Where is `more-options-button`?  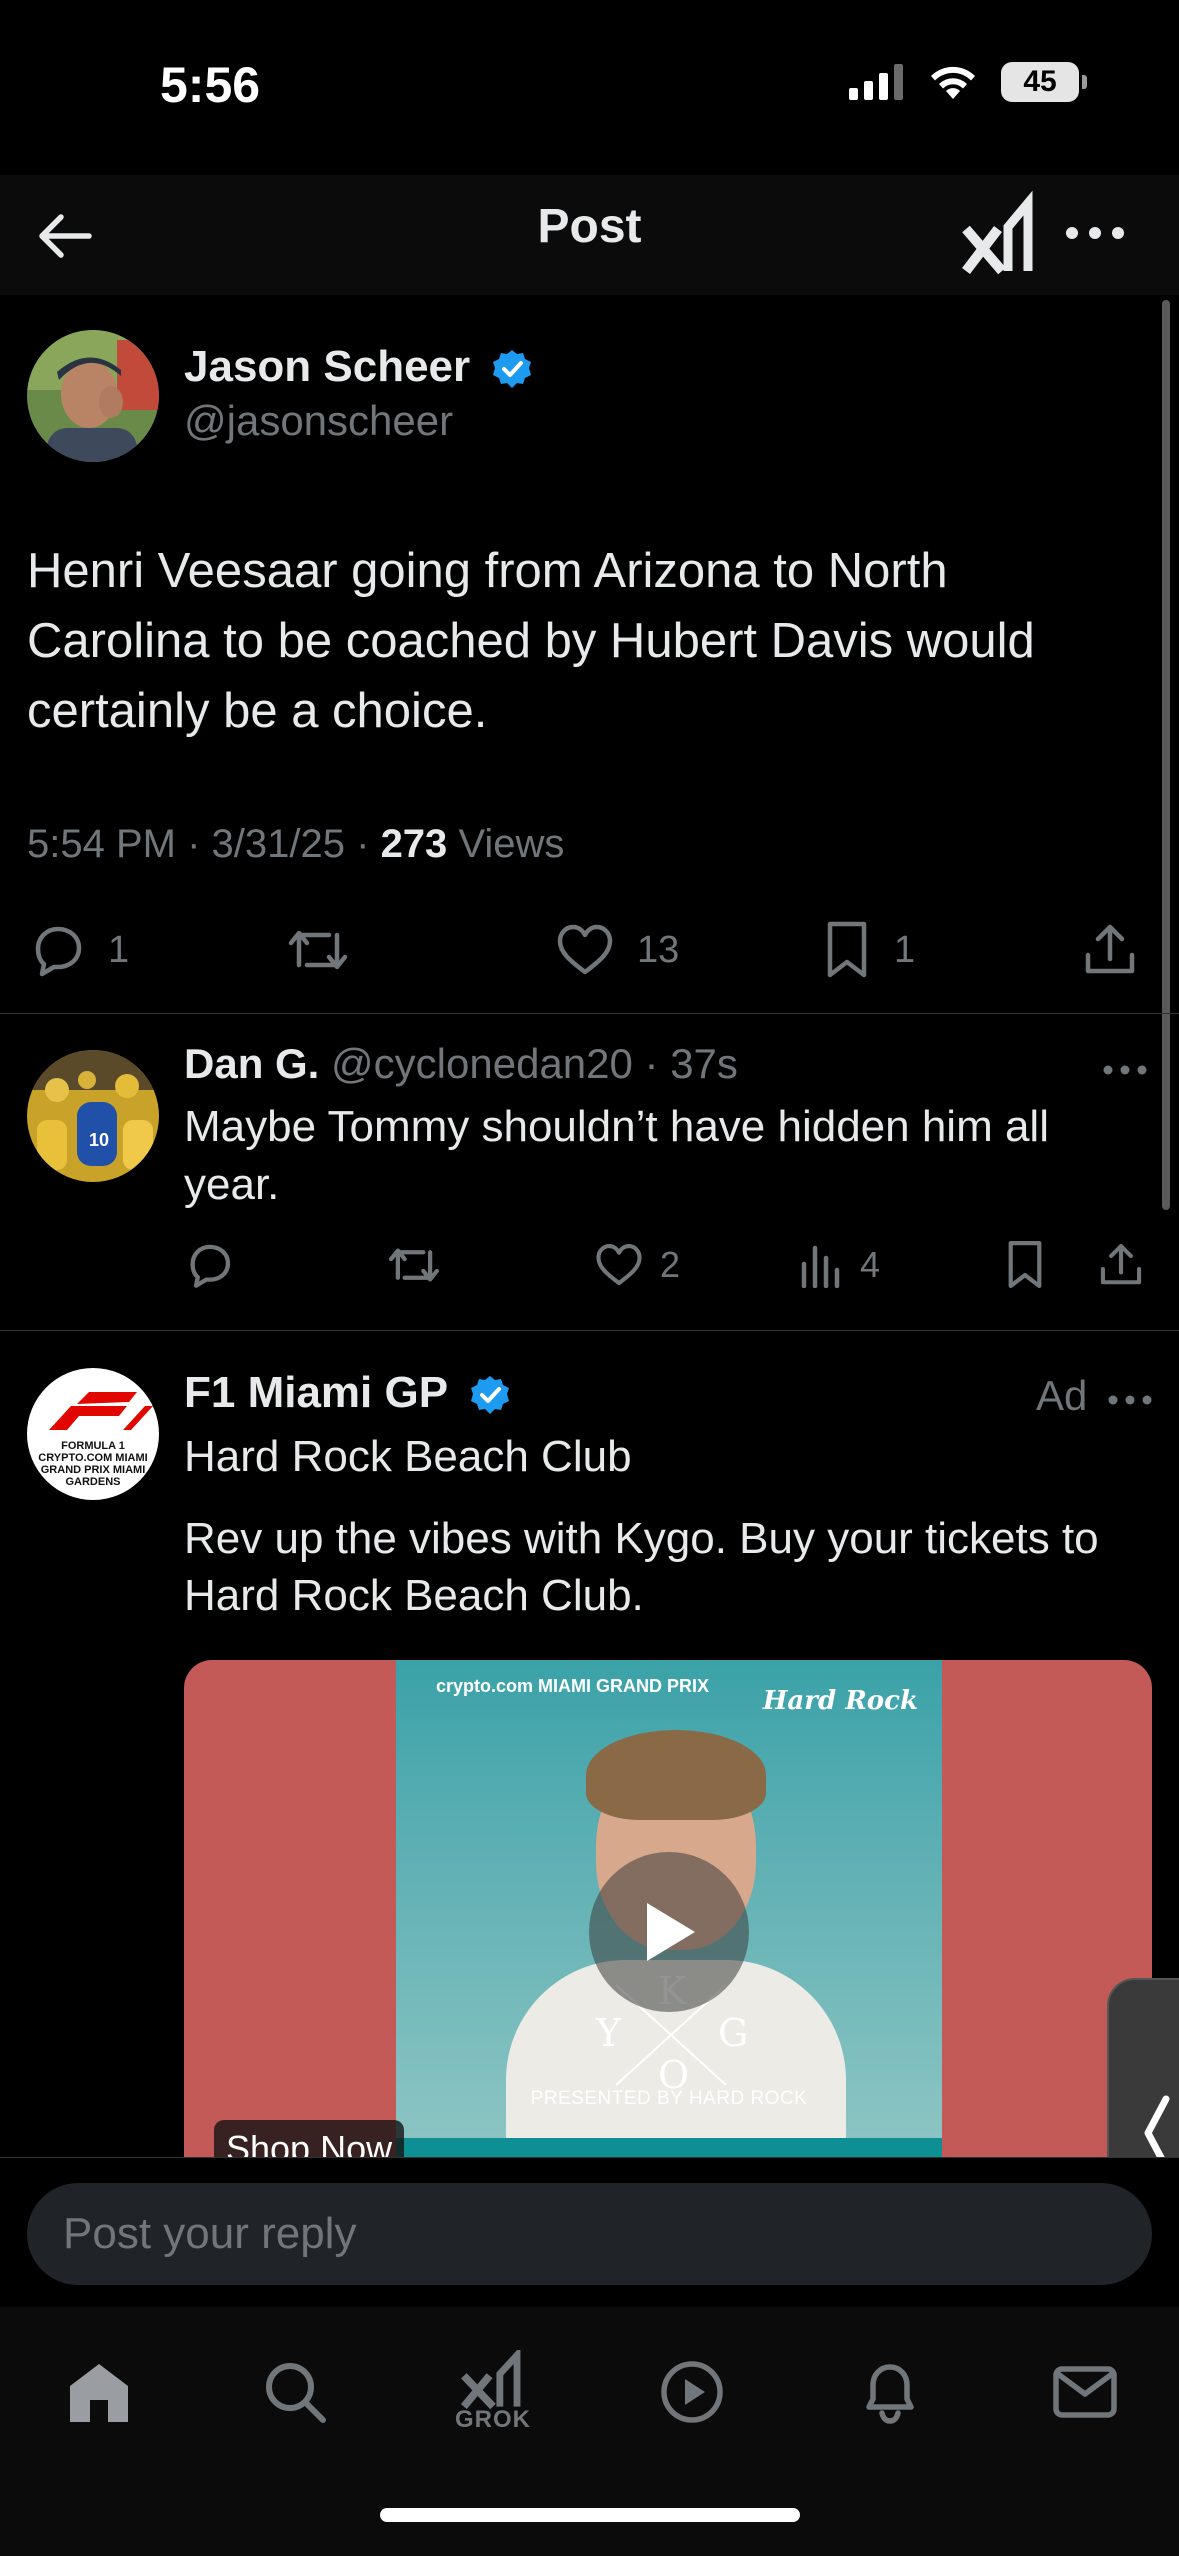
more-options-button is located at coordinates (1095, 233).